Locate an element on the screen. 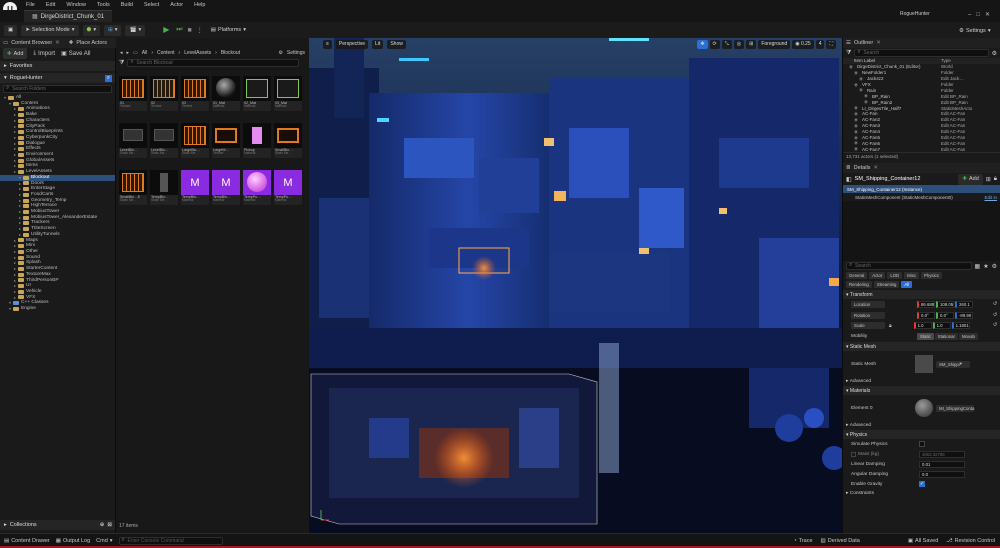 The image size is (1000, 548). play-icon: ▶ is located at coordinates (167, 30).